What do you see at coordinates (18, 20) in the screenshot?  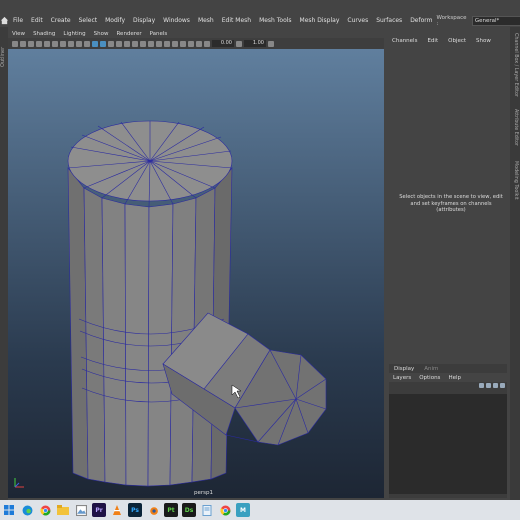 I see `menu-file: File` at bounding box center [18, 20].